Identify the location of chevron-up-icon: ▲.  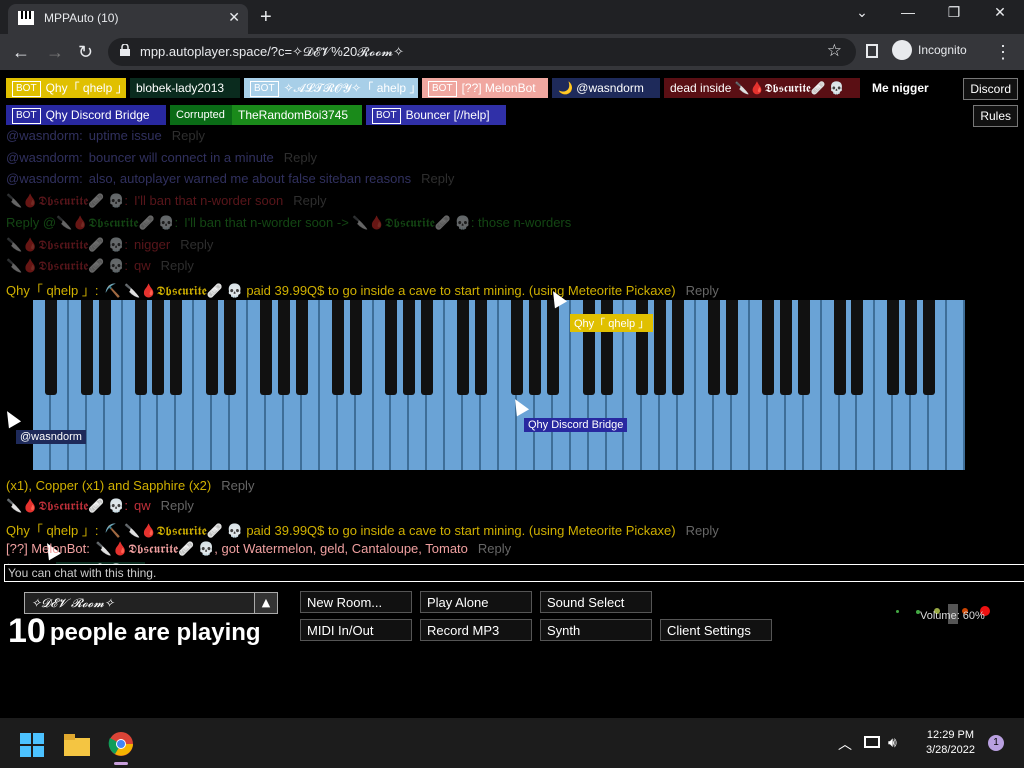
(265, 603).